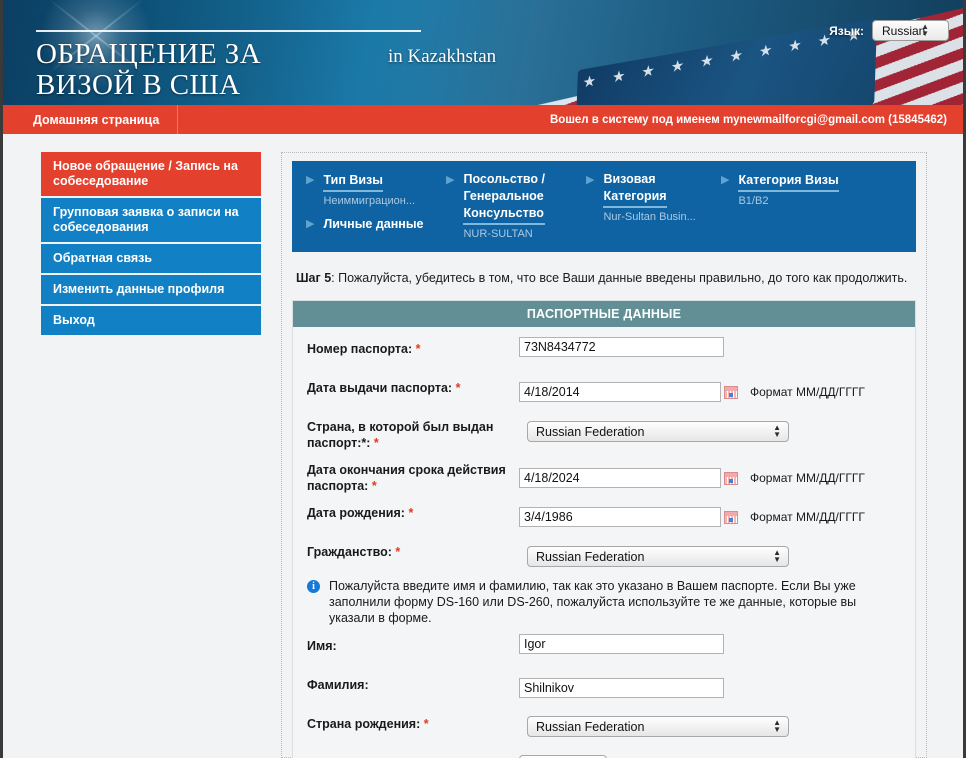 This screenshot has height=758, width=966. I want to click on breadcrumb-item-personal-data: ▶ Личные данные, so click(374, 224).